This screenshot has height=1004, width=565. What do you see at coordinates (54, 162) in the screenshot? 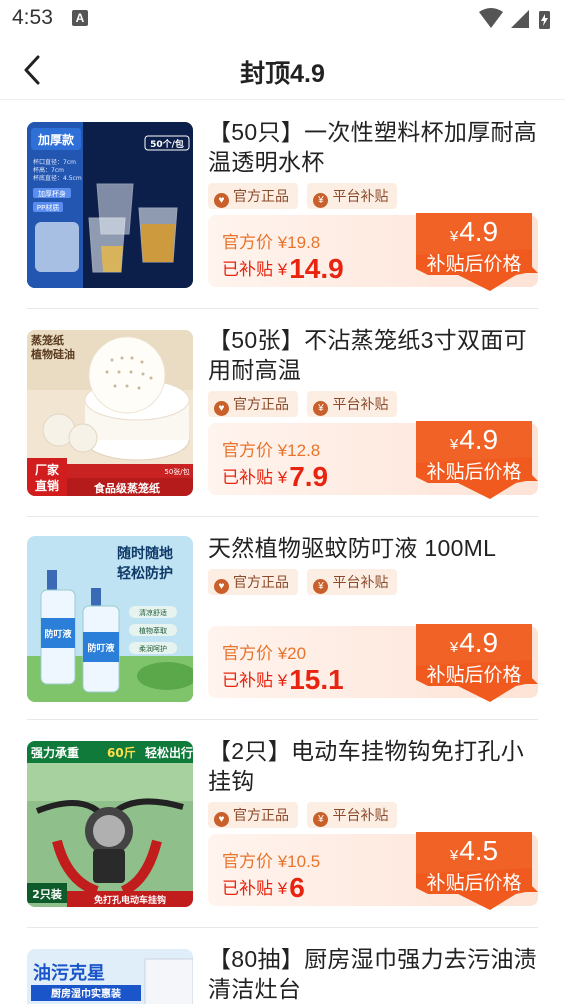
I see `svg-text: 杯口直径：7cm` at bounding box center [54, 162].